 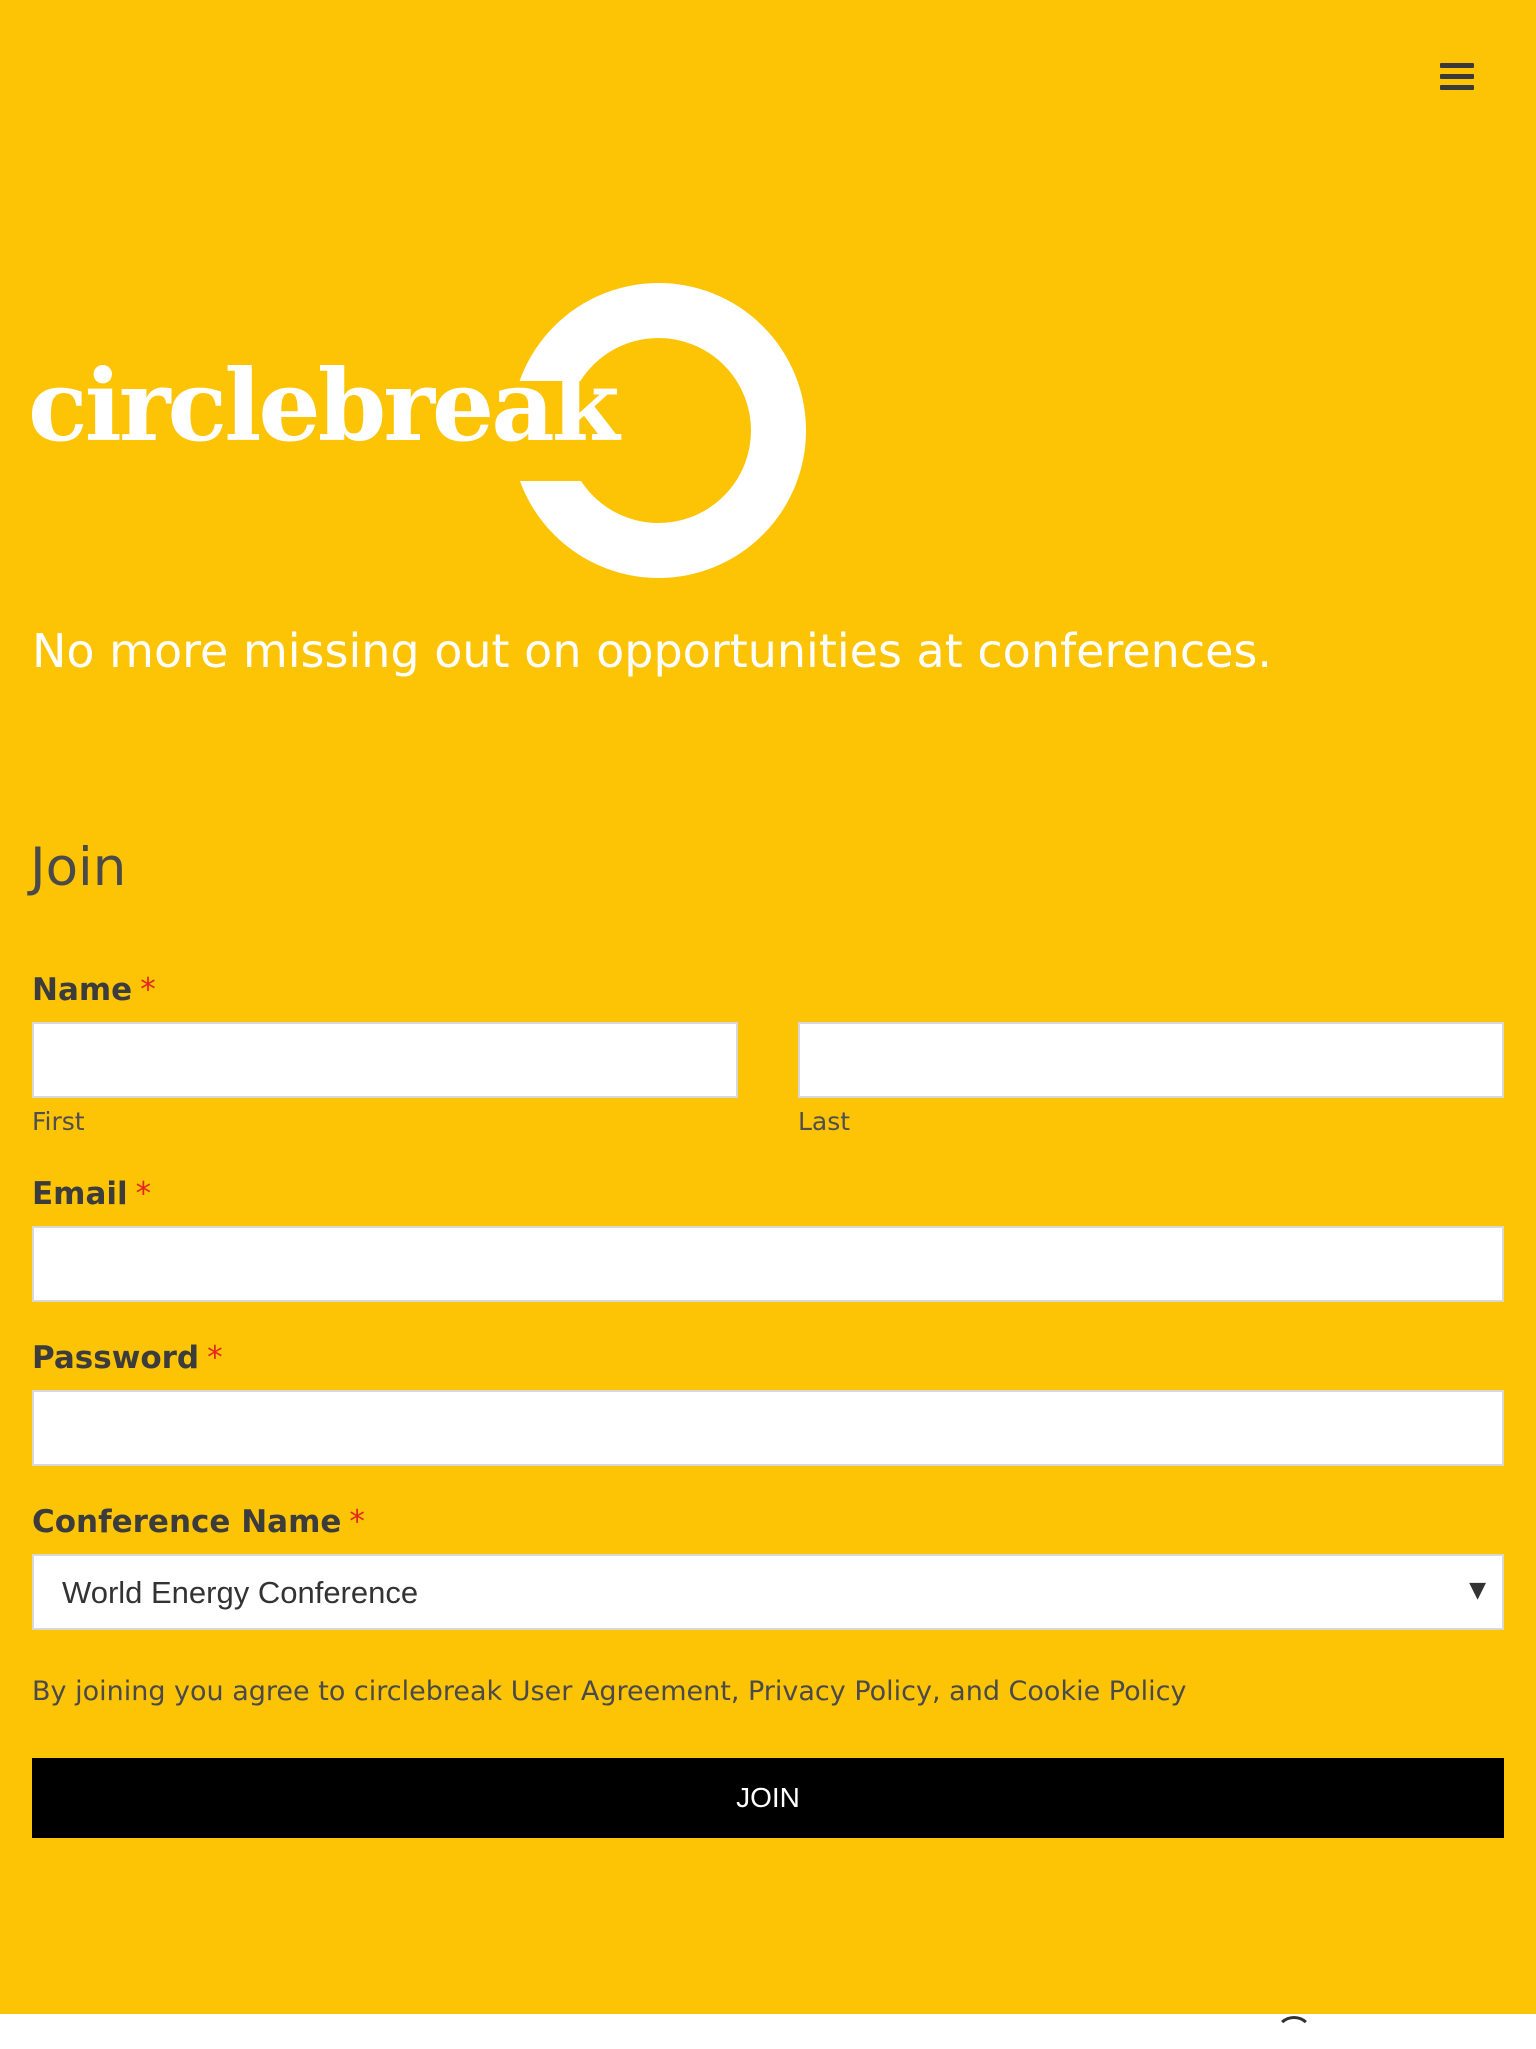 I want to click on dropdown-arrow-icon: ▼, so click(x=1477, y=1590).